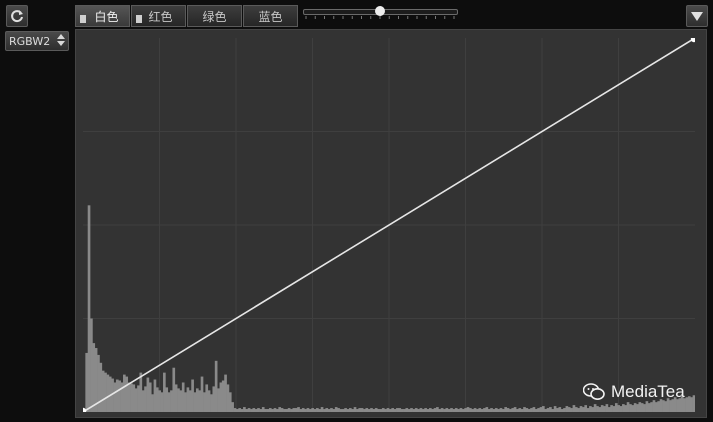 The width and height of the screenshot is (713, 422). I want to click on preset-select: RGBW2, so click(37, 41).